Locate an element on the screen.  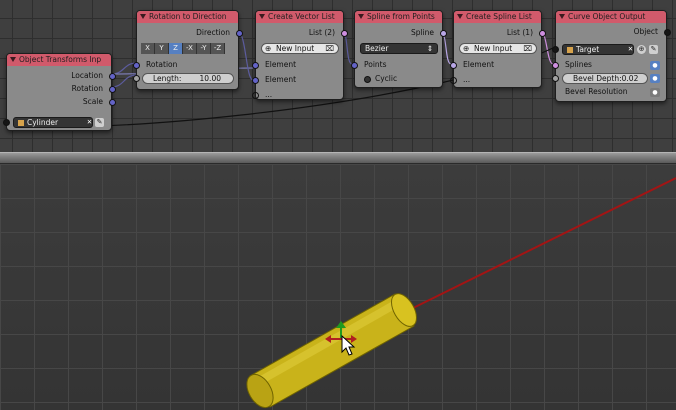
rotation-socket is located at coordinates (112, 89).